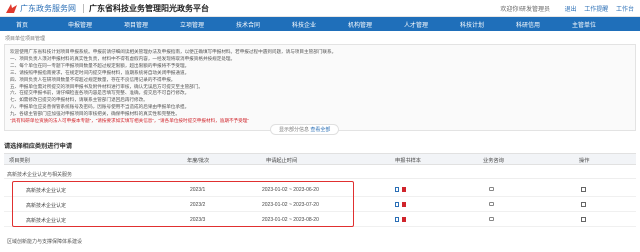 This screenshot has width=640, height=252. Describe the element at coordinates (528, 24) in the screenshot. I see `nav-item-credit: 科研信用` at that location.